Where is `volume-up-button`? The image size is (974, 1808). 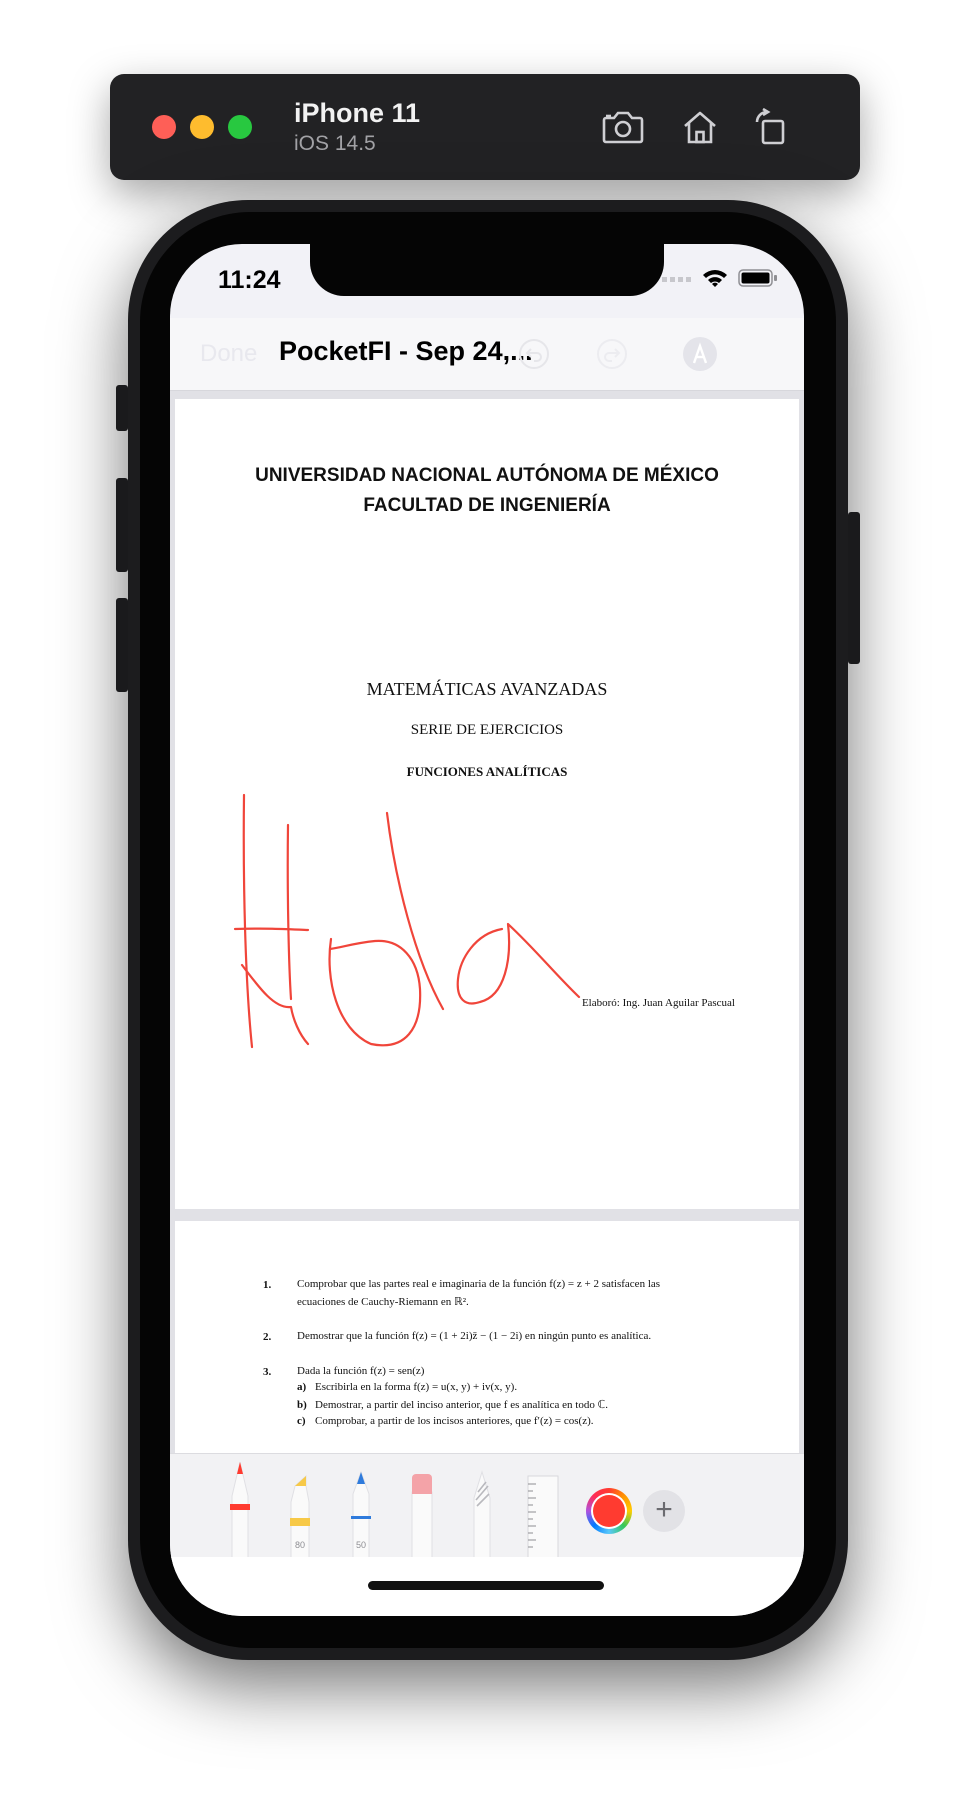
volume-up-button is located at coordinates (122, 525).